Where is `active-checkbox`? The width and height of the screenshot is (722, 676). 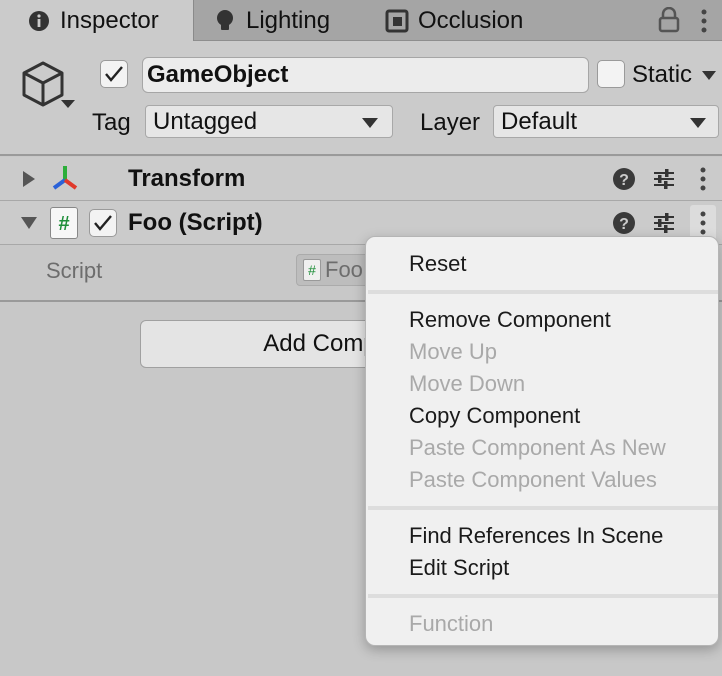
active-checkbox is located at coordinates (114, 74).